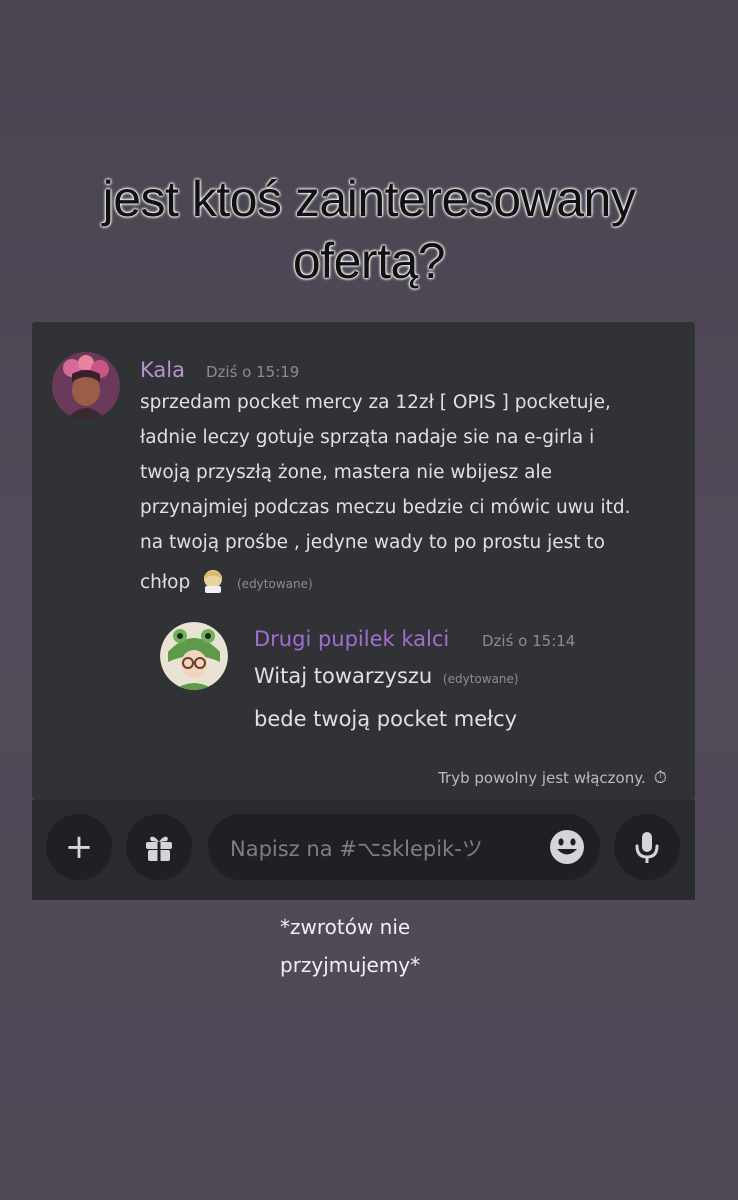 This screenshot has width=738, height=1200. What do you see at coordinates (369, 199) in the screenshot?
I see `headline-line-1: jest ktoś zainteresowany` at bounding box center [369, 199].